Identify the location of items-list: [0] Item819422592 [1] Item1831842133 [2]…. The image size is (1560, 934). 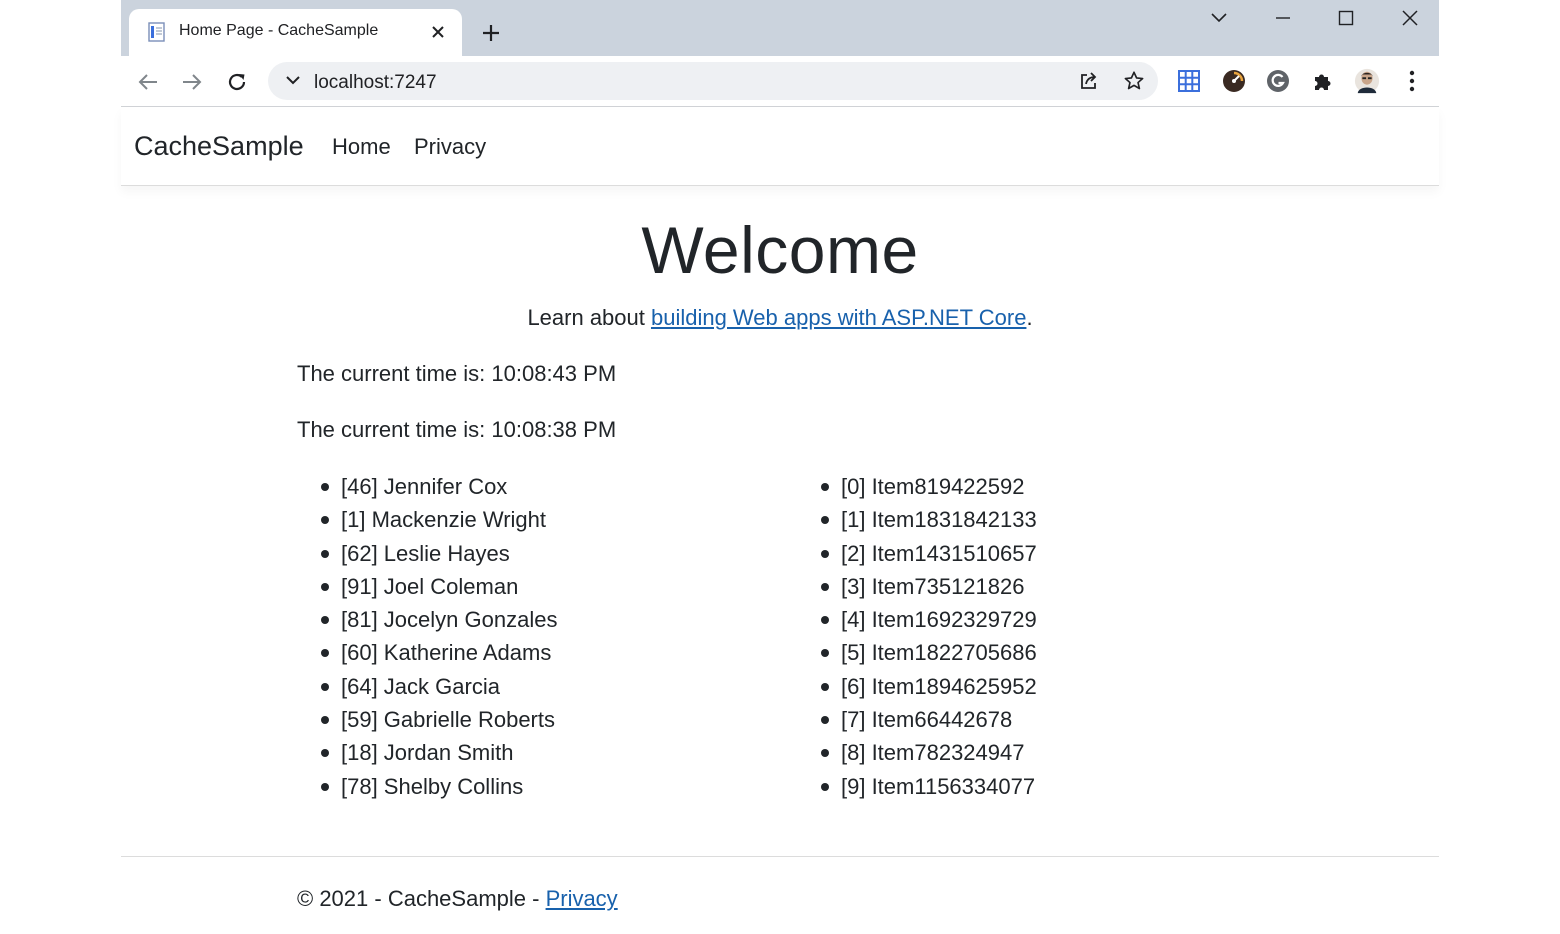
(917, 638).